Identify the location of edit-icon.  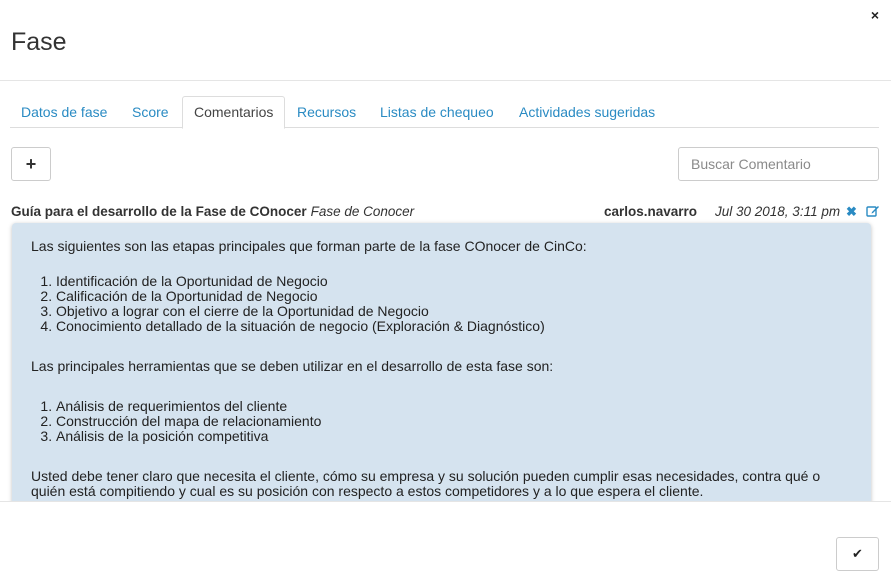
(873, 211).